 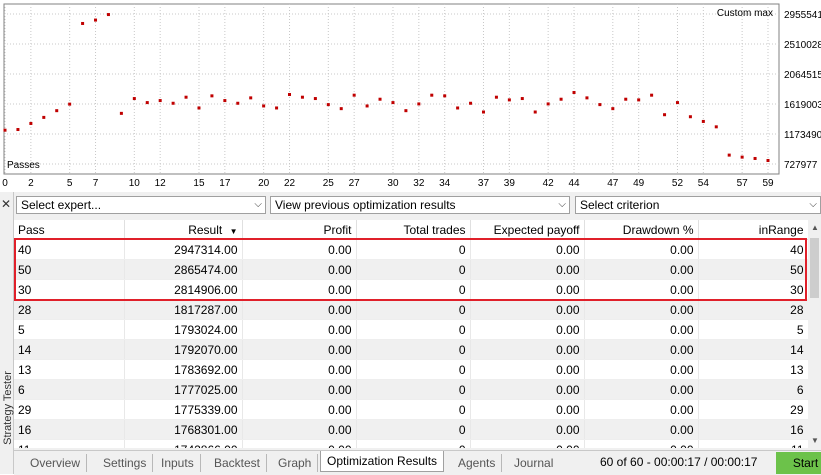 I want to click on tab-graph: Graph, so click(x=295, y=463).